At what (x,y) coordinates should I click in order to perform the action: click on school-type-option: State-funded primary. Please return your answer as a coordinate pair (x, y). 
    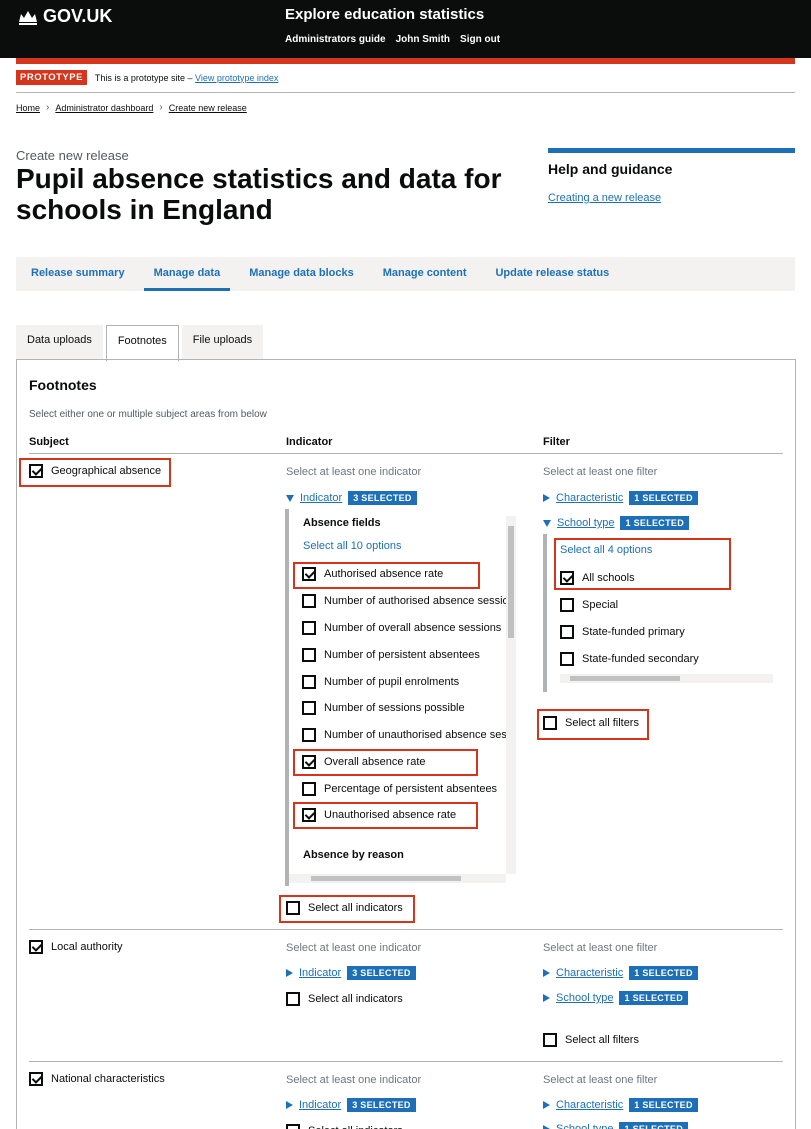
    Looking at the image, I should click on (622, 632).